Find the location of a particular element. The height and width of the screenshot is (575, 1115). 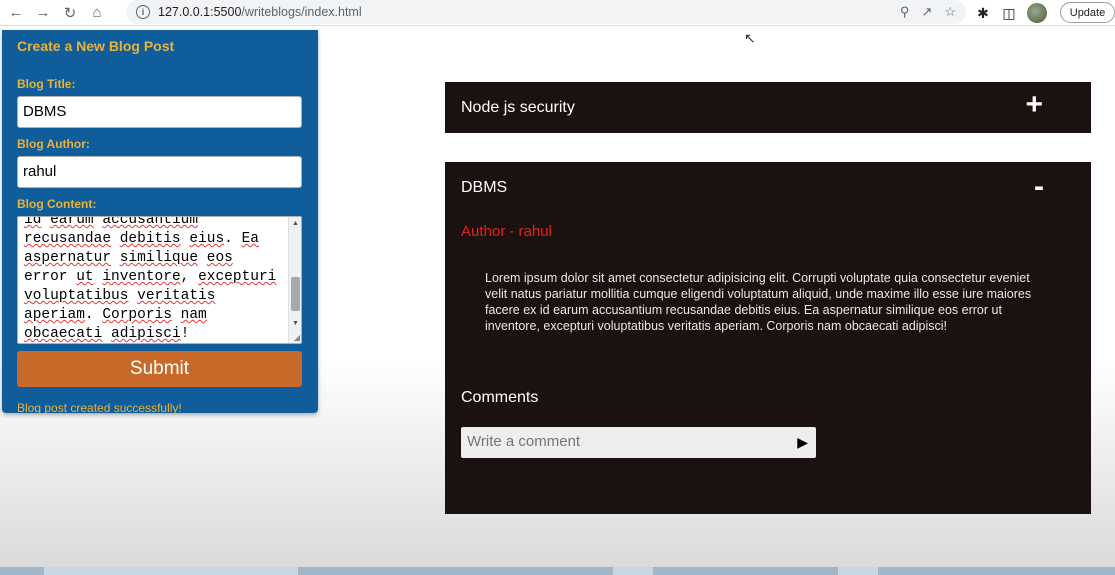

content-line: recusandae debitis eius. Ea is located at coordinates (141, 239).